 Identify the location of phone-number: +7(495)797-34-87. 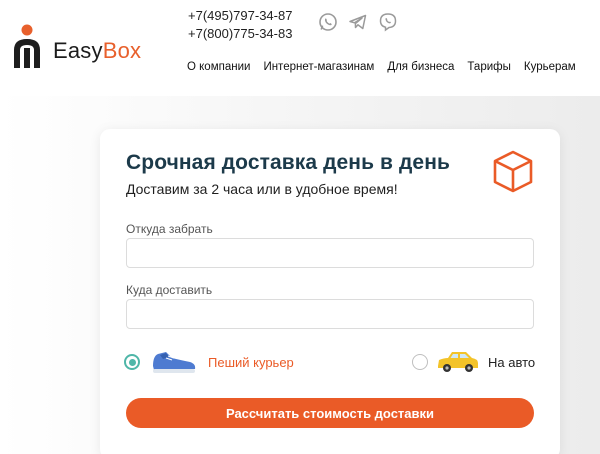
(240, 16).